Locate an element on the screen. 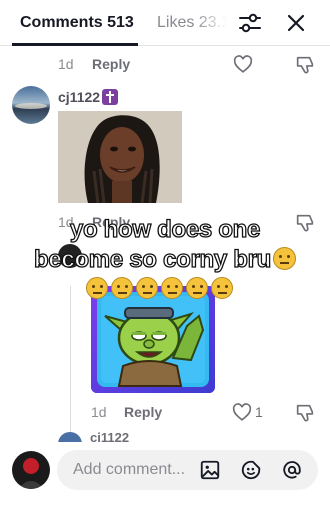 This screenshot has height=520, width=330. overlay-caption-line-1: yo how does one is located at coordinates (165, 229).